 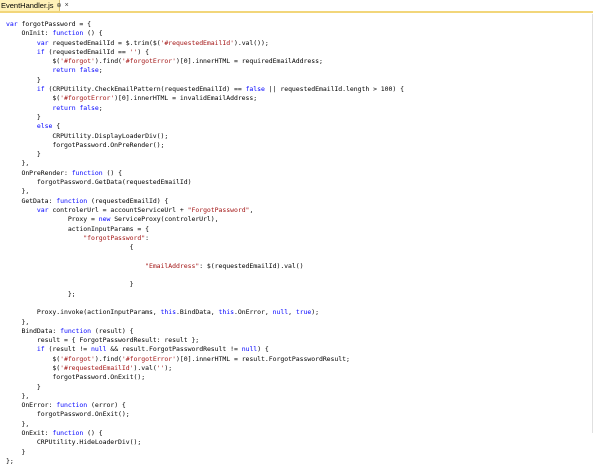 What do you see at coordinates (76, 377) in the screenshot?
I see `code-text: forgotPassword.OnExit();` at bounding box center [76, 377].